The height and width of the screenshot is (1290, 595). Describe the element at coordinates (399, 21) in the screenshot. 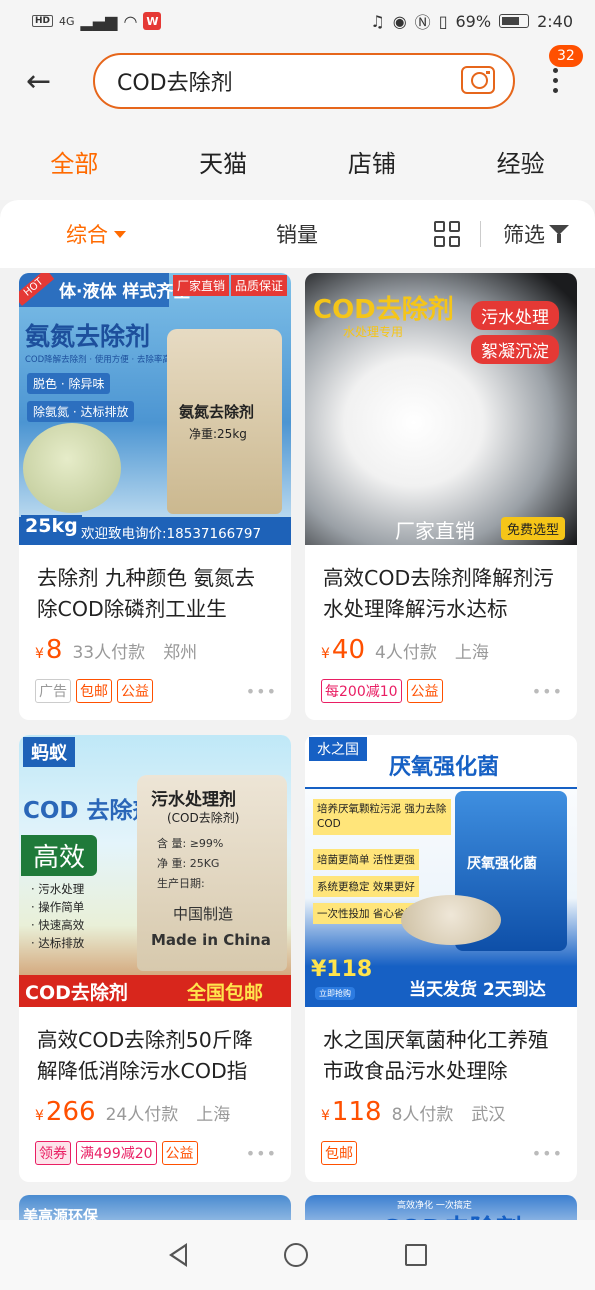

I see `eye-icon: ◉` at that location.